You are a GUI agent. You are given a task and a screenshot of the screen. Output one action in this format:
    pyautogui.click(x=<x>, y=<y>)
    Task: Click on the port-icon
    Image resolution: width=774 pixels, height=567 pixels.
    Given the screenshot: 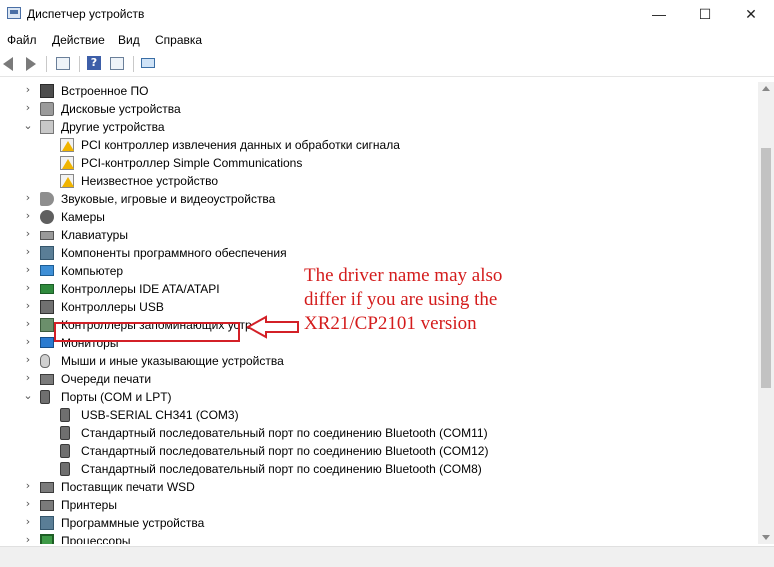 What is the action you would take?
    pyautogui.click(x=45, y=397)
    